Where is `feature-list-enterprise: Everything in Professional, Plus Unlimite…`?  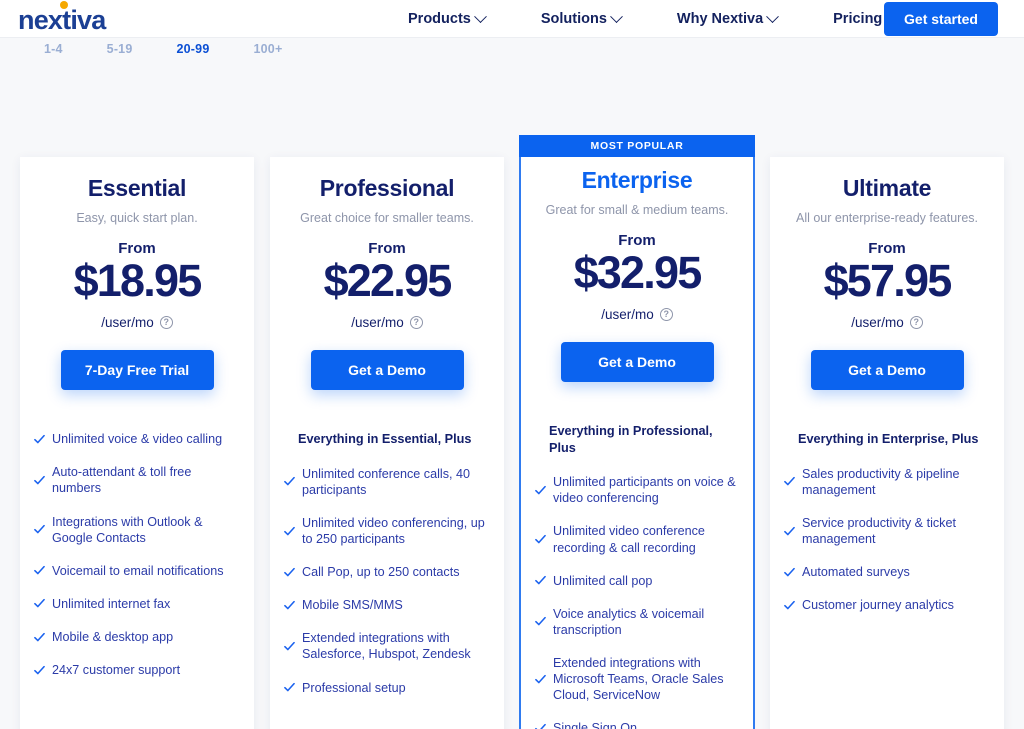 feature-list-enterprise: Everything in Professional, Plus Unlimite… is located at coordinates (637, 576).